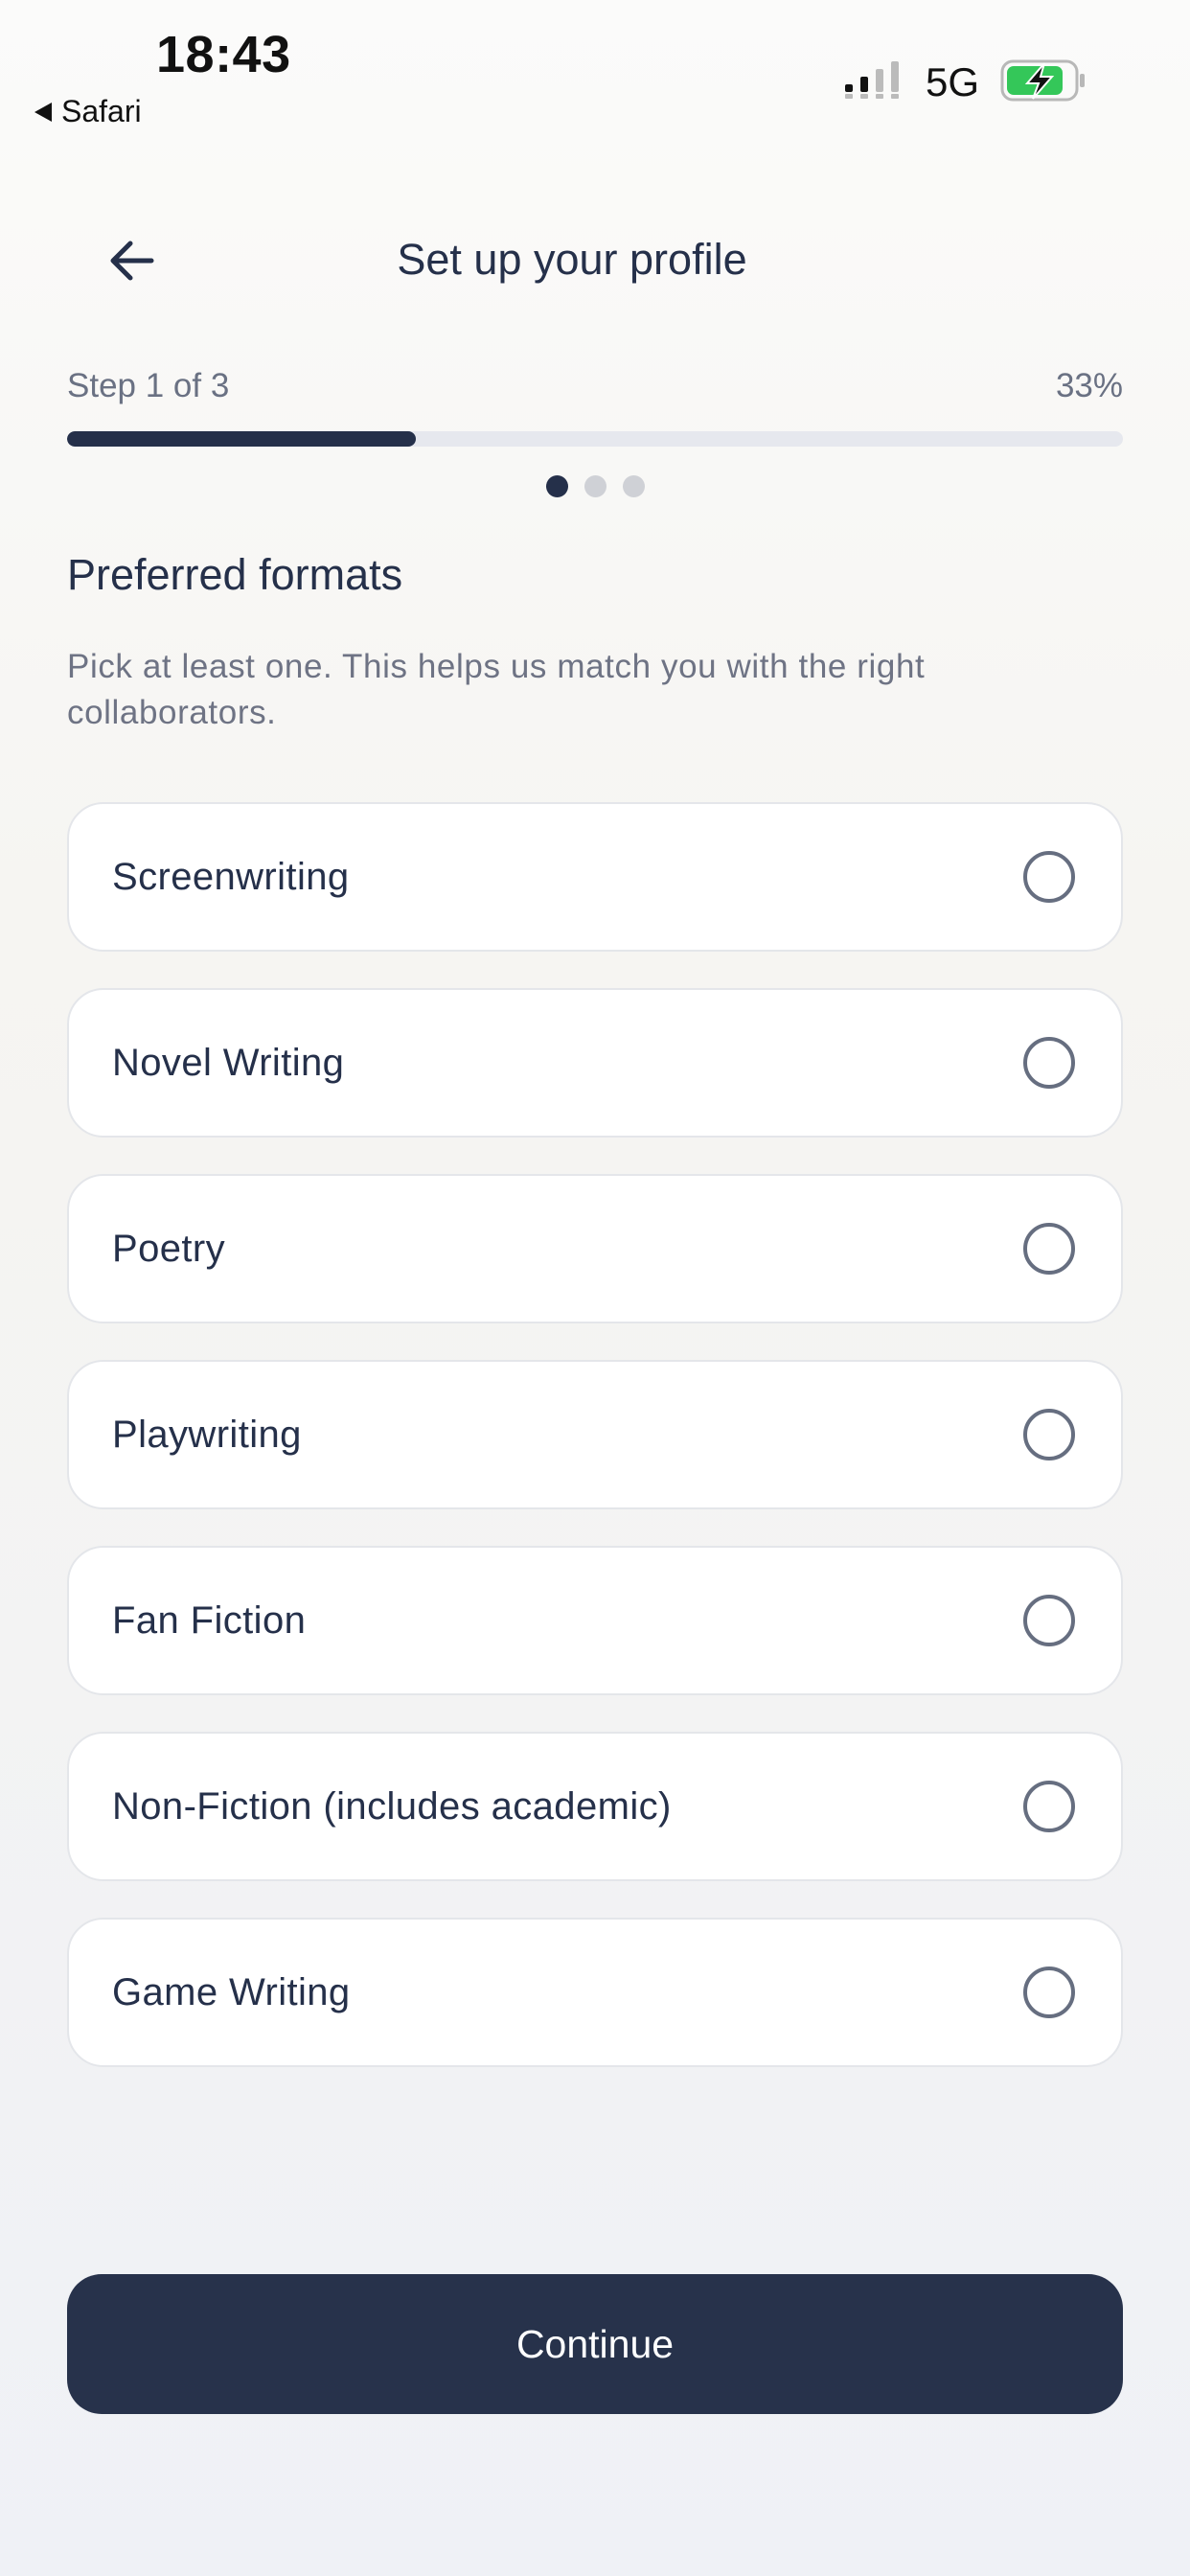 Image resolution: width=1190 pixels, height=2576 pixels. I want to click on option-playwriting: Playwriting, so click(595, 1434).